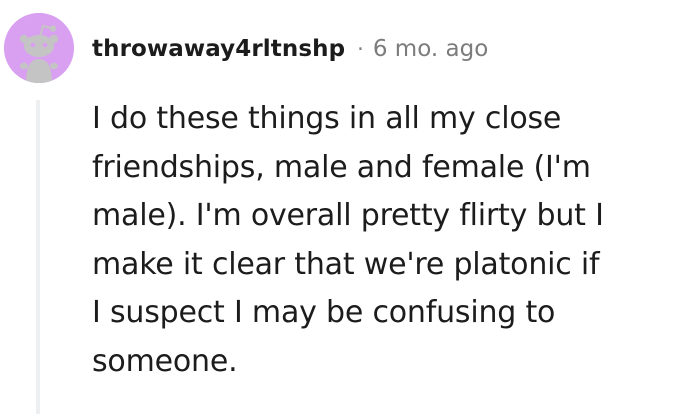 Image resolution: width=700 pixels, height=414 pixels. What do you see at coordinates (327, 118) in the screenshot?
I see `comment-body-line: I do these things in all my close` at bounding box center [327, 118].